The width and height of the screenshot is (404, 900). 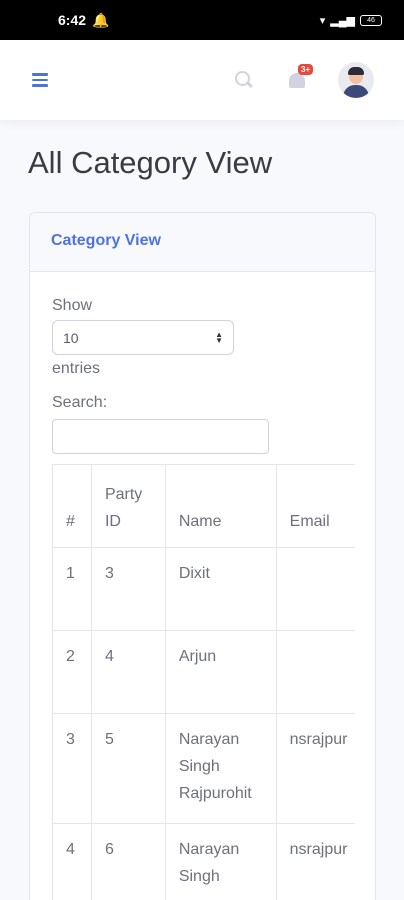 I want to click on status-right: ▾ ▂▄▆ 46, so click(x=351, y=20).